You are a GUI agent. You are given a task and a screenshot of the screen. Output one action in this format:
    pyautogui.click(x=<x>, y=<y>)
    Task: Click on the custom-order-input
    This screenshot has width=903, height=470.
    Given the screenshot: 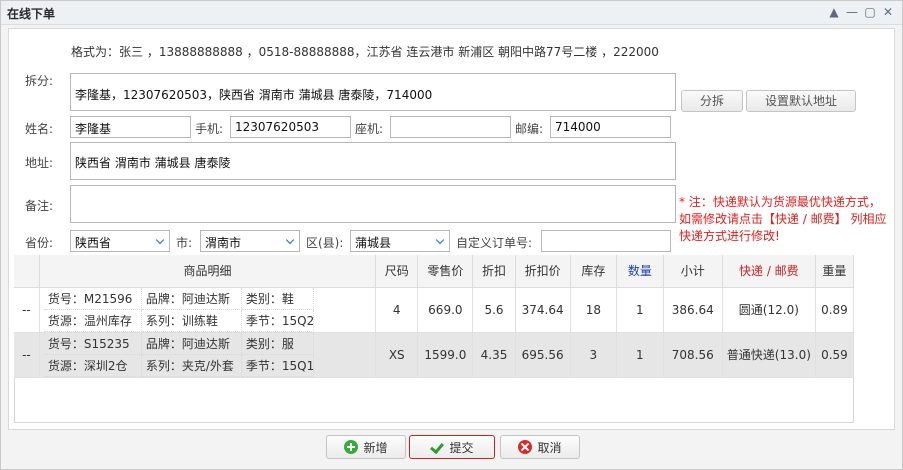 What is the action you would take?
    pyautogui.click(x=606, y=241)
    